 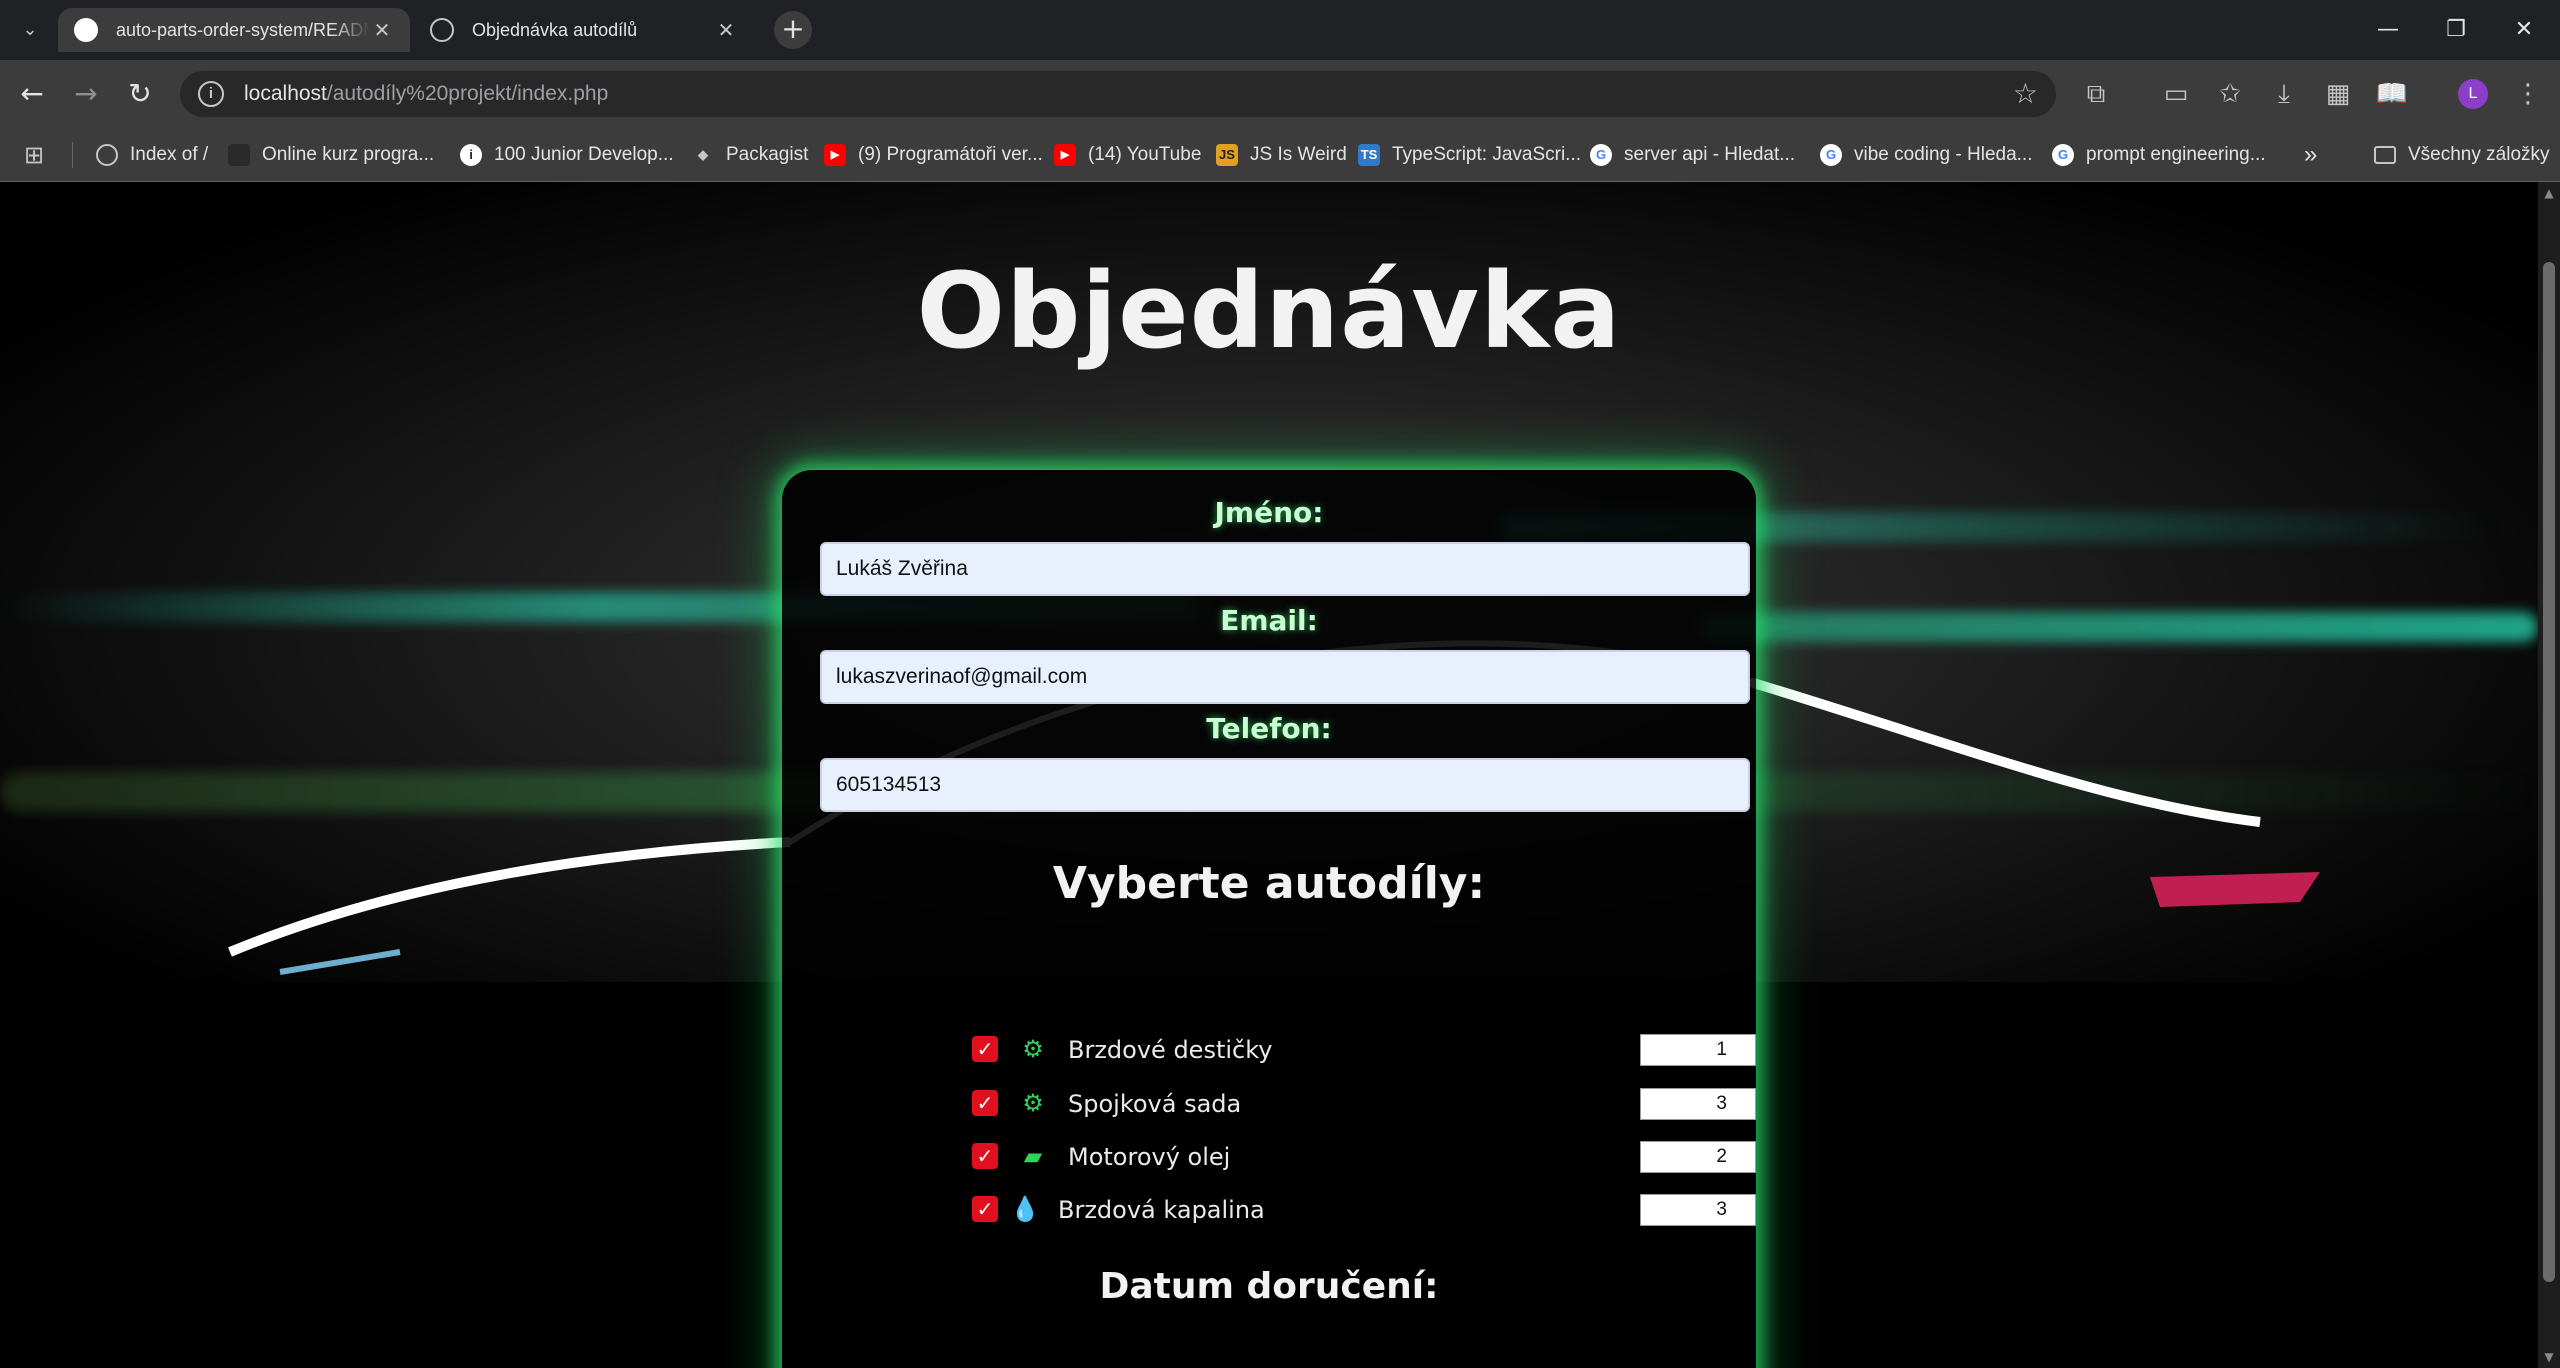 I want to click on bookmark-item: ◆ Packagist, so click(x=750, y=155).